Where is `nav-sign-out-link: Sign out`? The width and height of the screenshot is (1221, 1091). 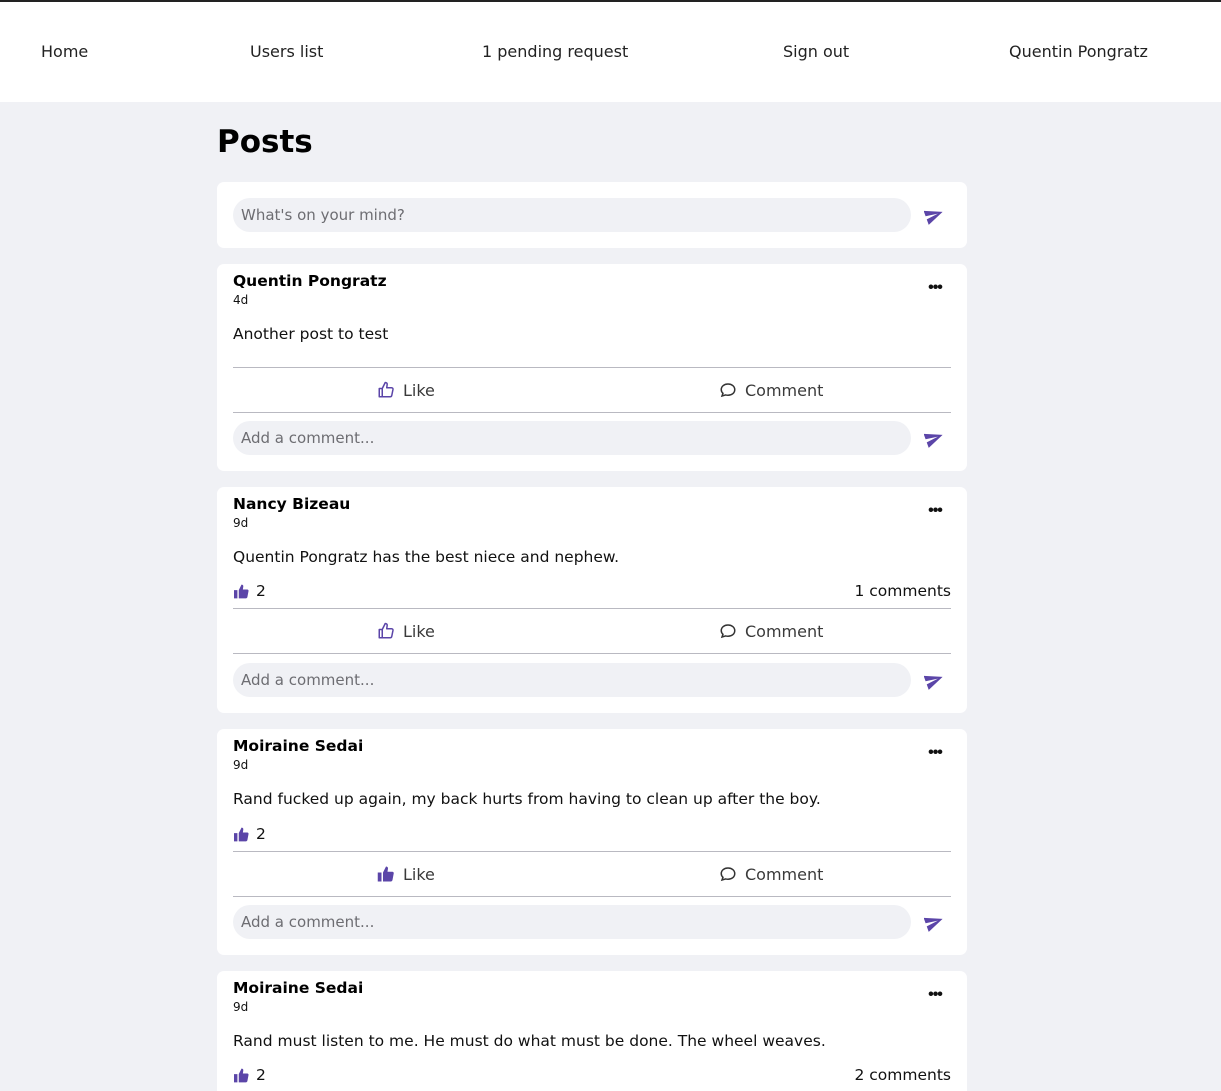 nav-sign-out-link: Sign out is located at coordinates (816, 51).